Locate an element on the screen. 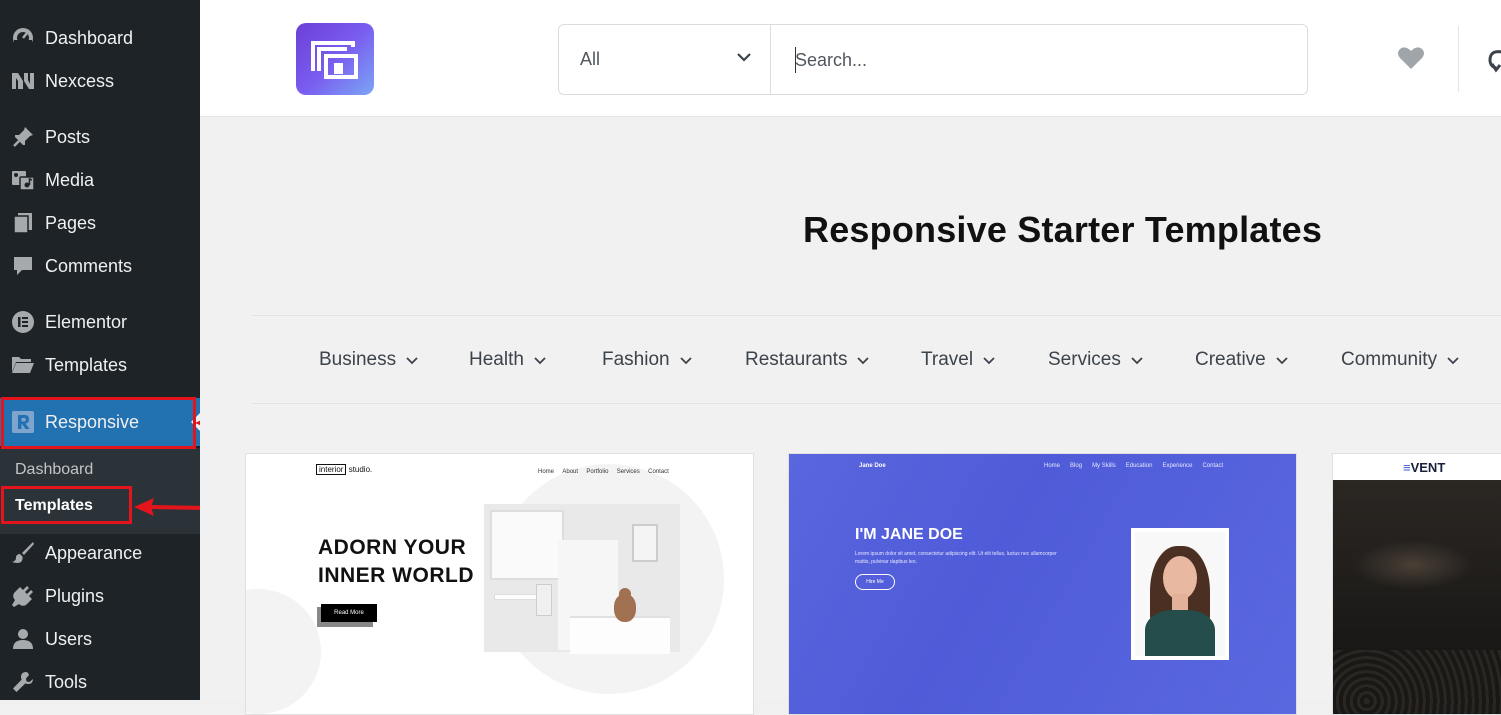  menu-users: Users is located at coordinates (100, 639).